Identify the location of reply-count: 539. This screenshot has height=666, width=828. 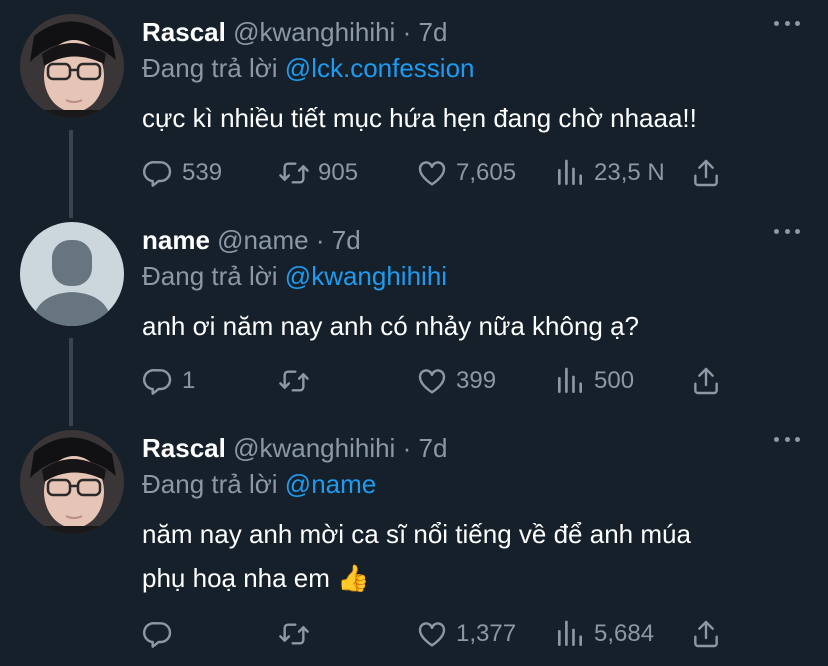
(202, 172).